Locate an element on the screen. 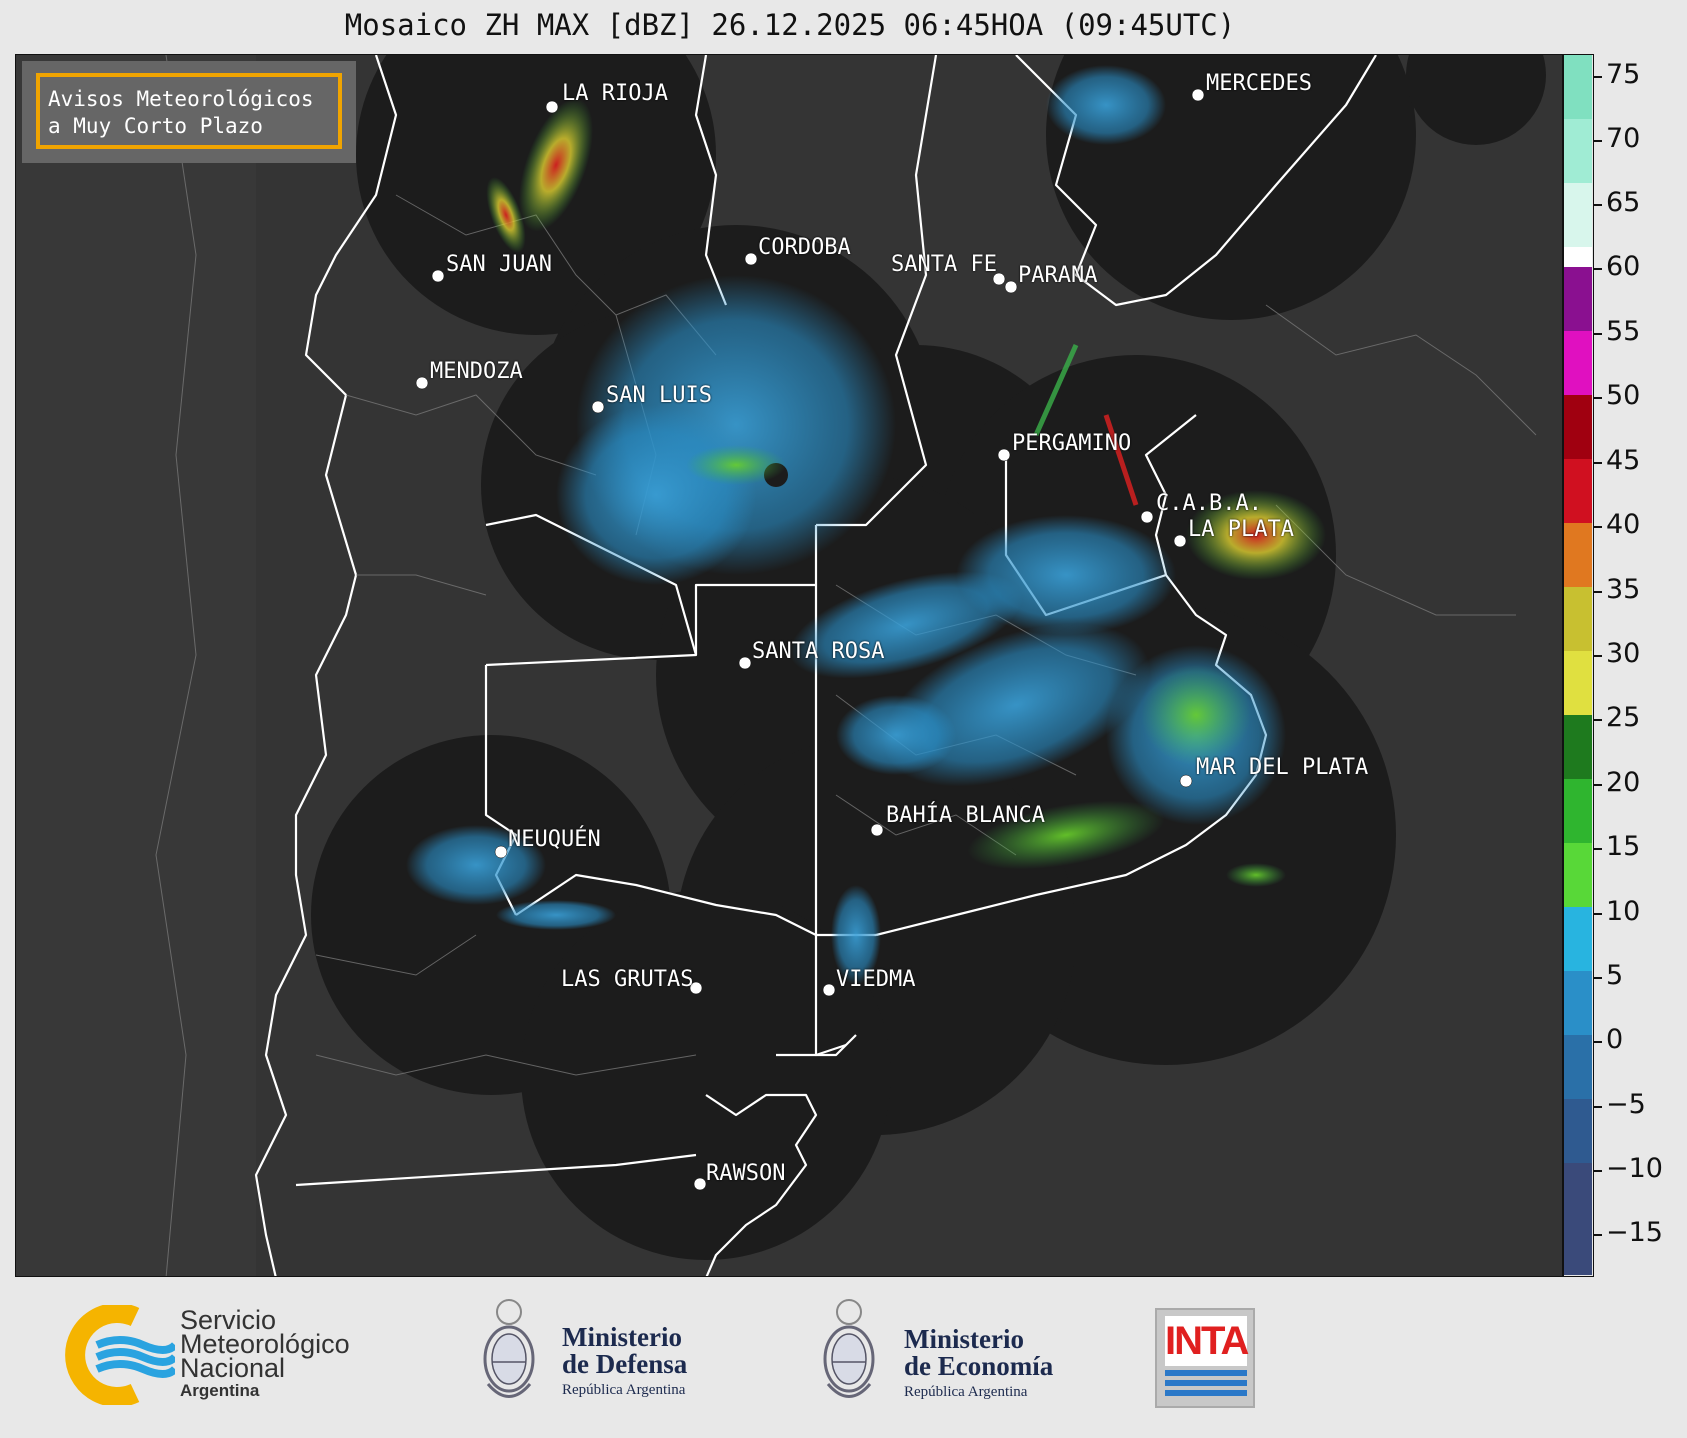 The image size is (1687, 1438). alert-line-1: Avisos Meteorológicos is located at coordinates (181, 99).